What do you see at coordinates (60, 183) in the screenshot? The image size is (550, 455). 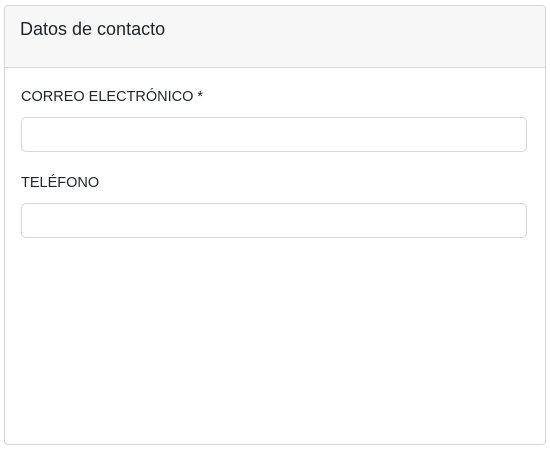 I see `phone-label: TELÉFONO` at bounding box center [60, 183].